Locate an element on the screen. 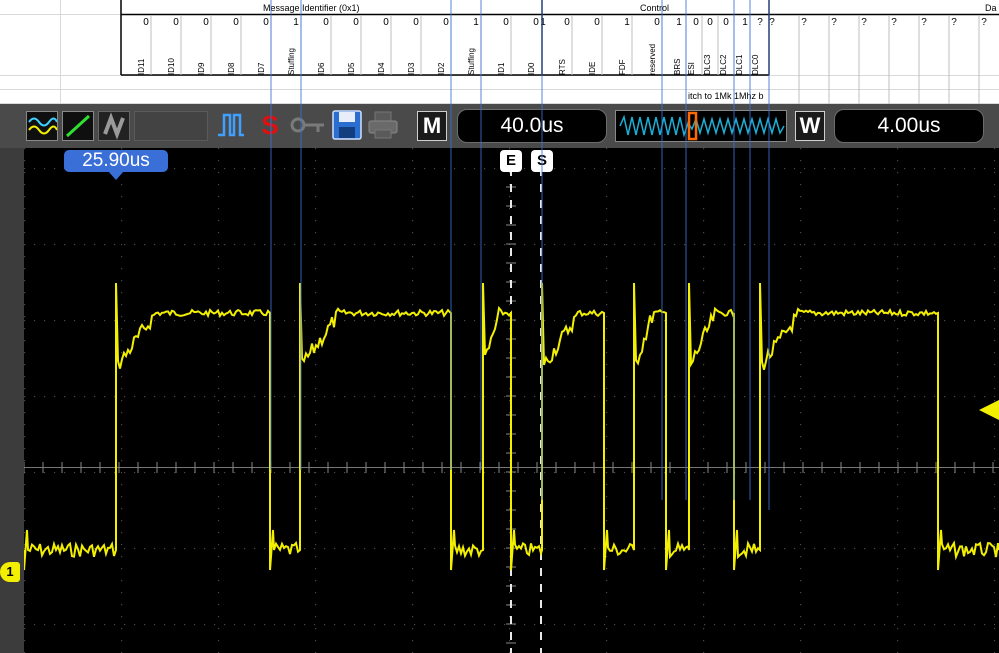  control-header: Control is located at coordinates (655, 8).